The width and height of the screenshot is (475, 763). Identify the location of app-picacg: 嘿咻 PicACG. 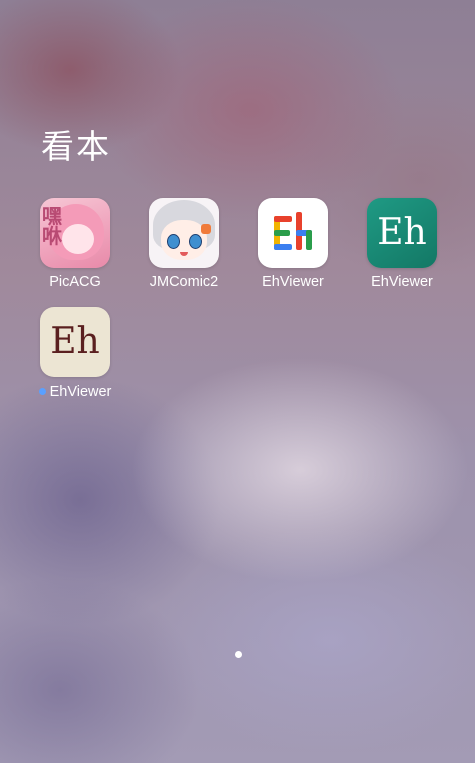
(75, 244).